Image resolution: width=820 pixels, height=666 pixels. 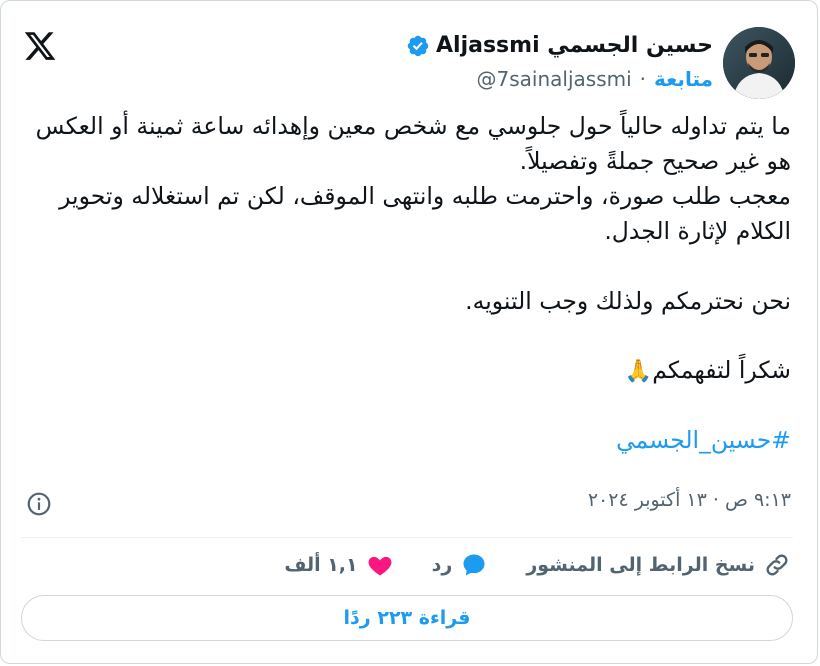 I want to click on tweet-thanks-text: شكراً لتفهمكم, so click(x=721, y=370).